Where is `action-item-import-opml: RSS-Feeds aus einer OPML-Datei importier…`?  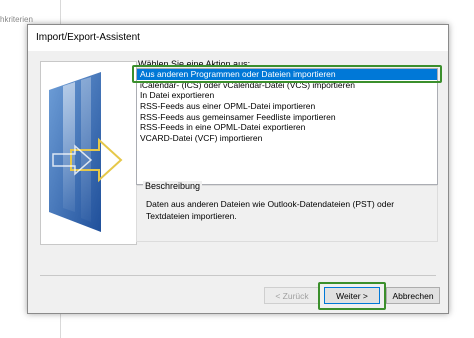
action-item-import-opml: RSS-Feeds aus einer OPML-Datei importier… is located at coordinates (287, 106).